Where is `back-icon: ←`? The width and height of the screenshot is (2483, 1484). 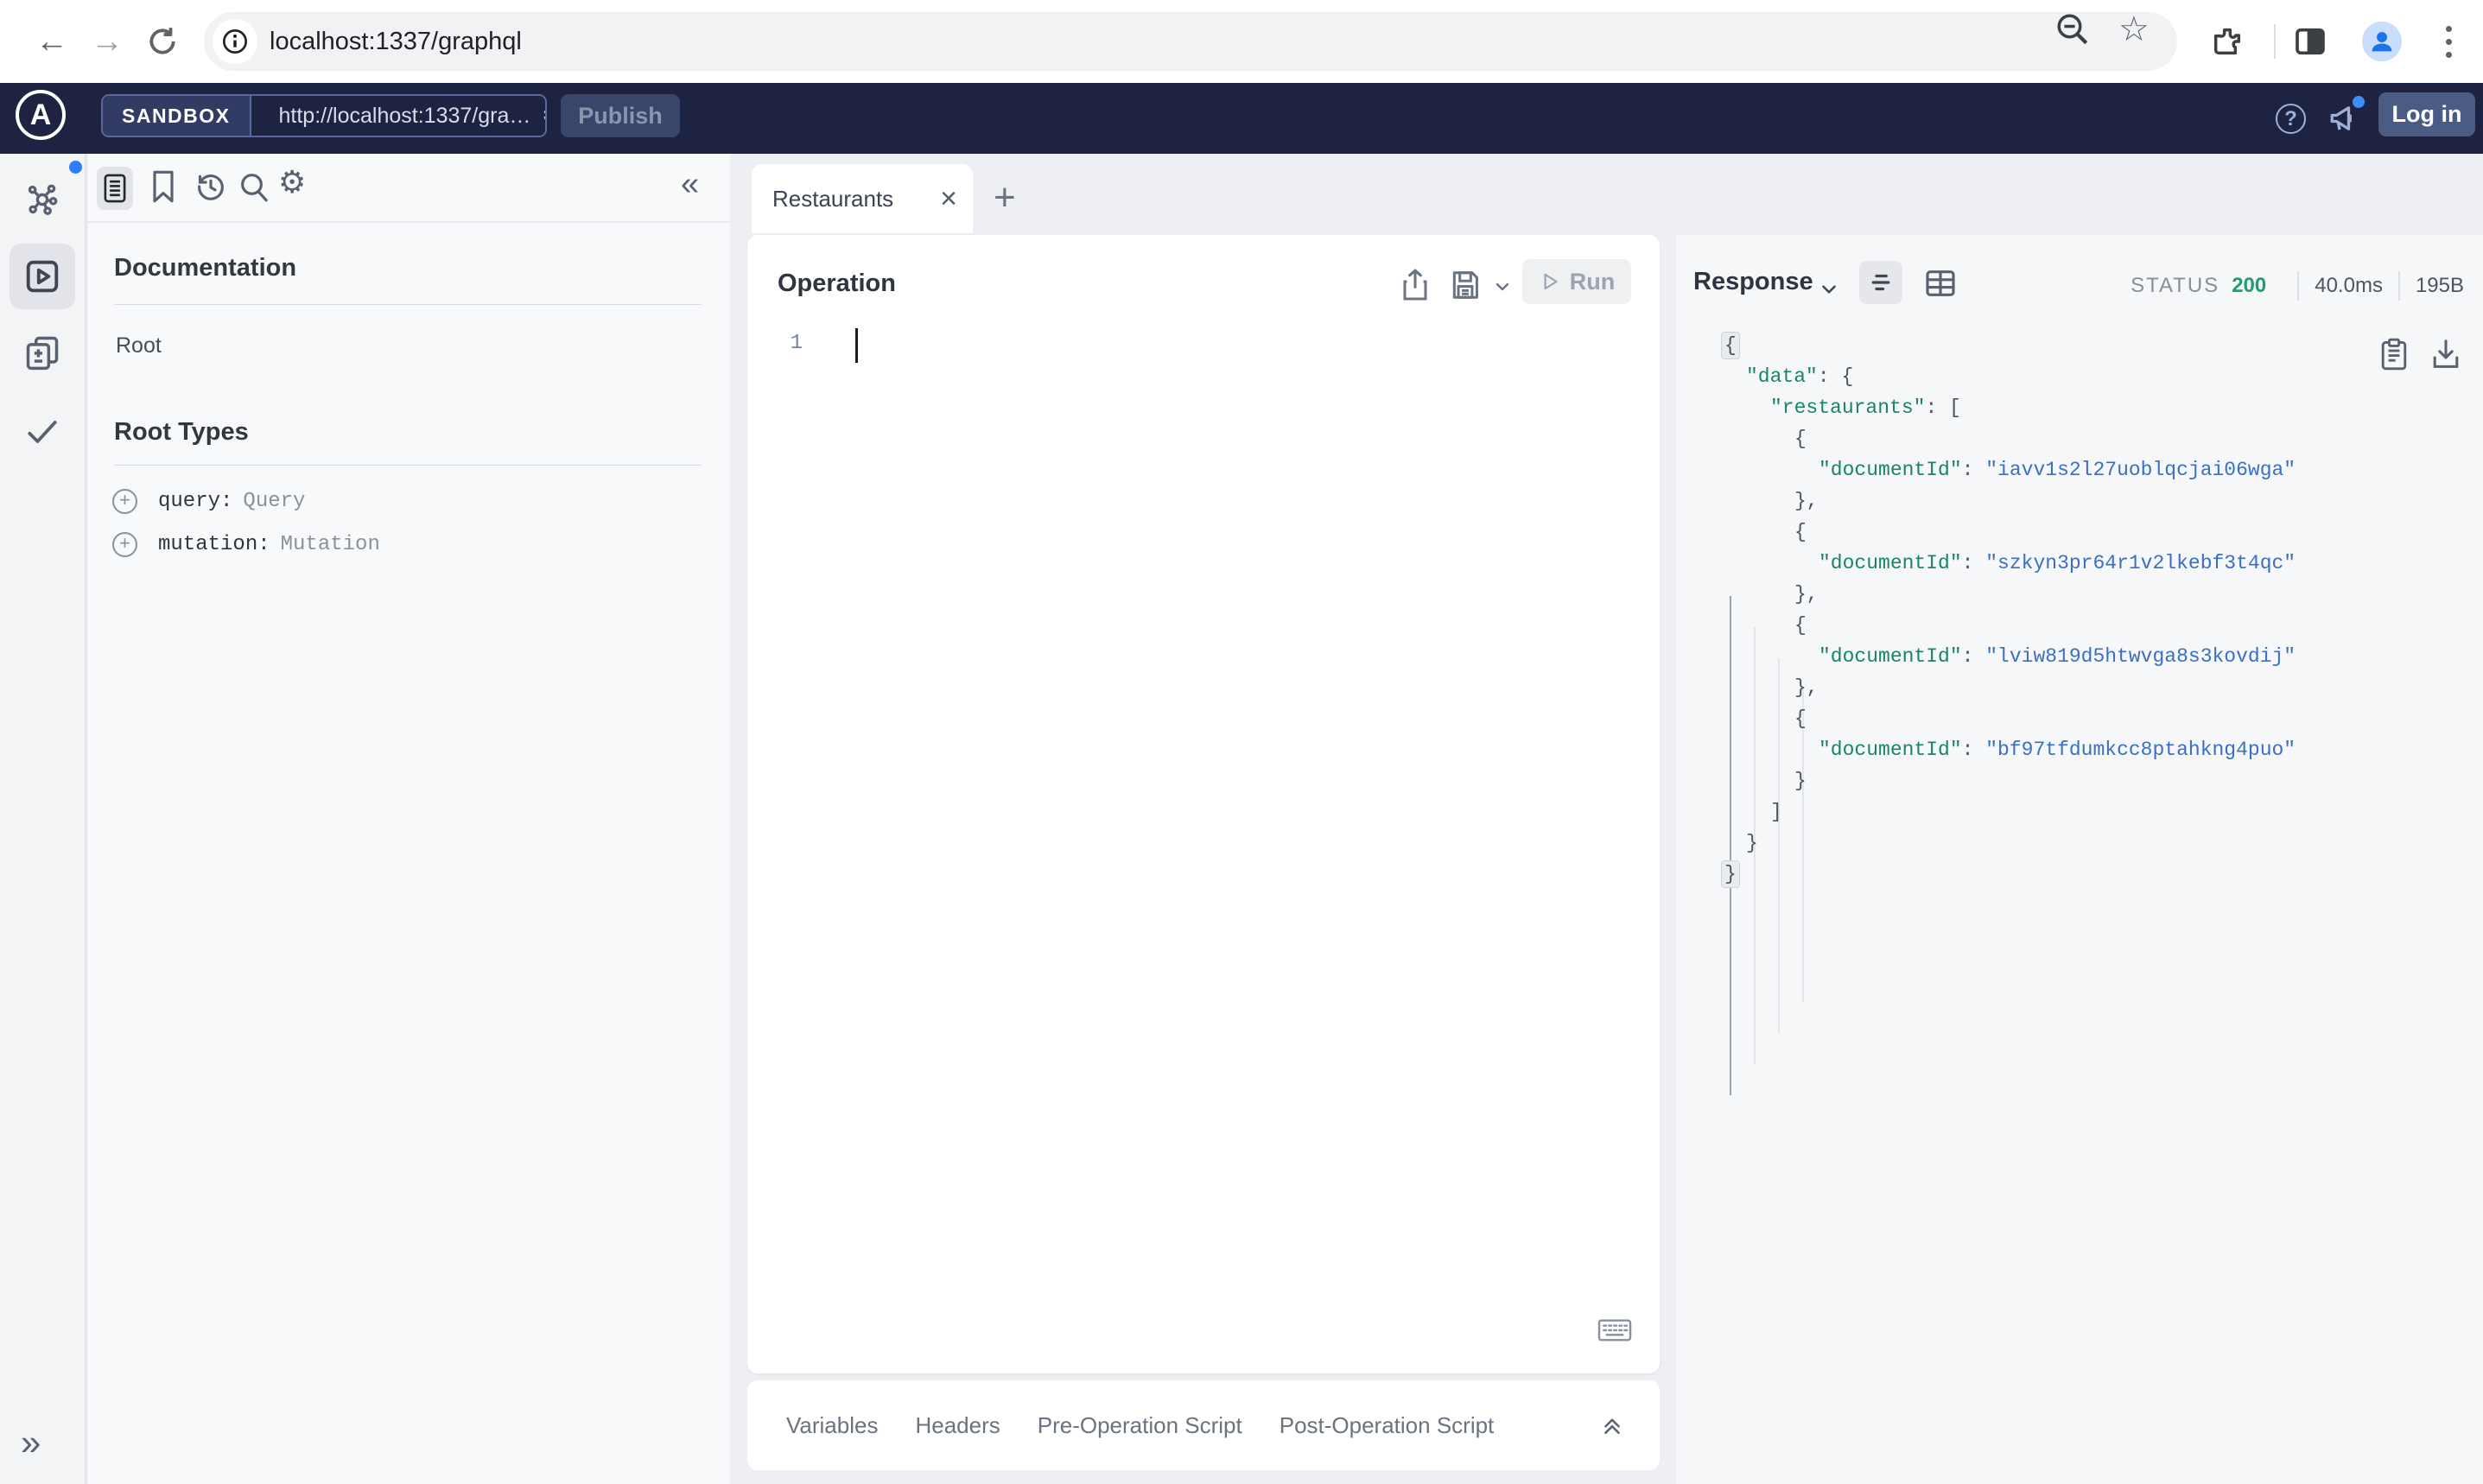 back-icon: ← is located at coordinates (52, 41).